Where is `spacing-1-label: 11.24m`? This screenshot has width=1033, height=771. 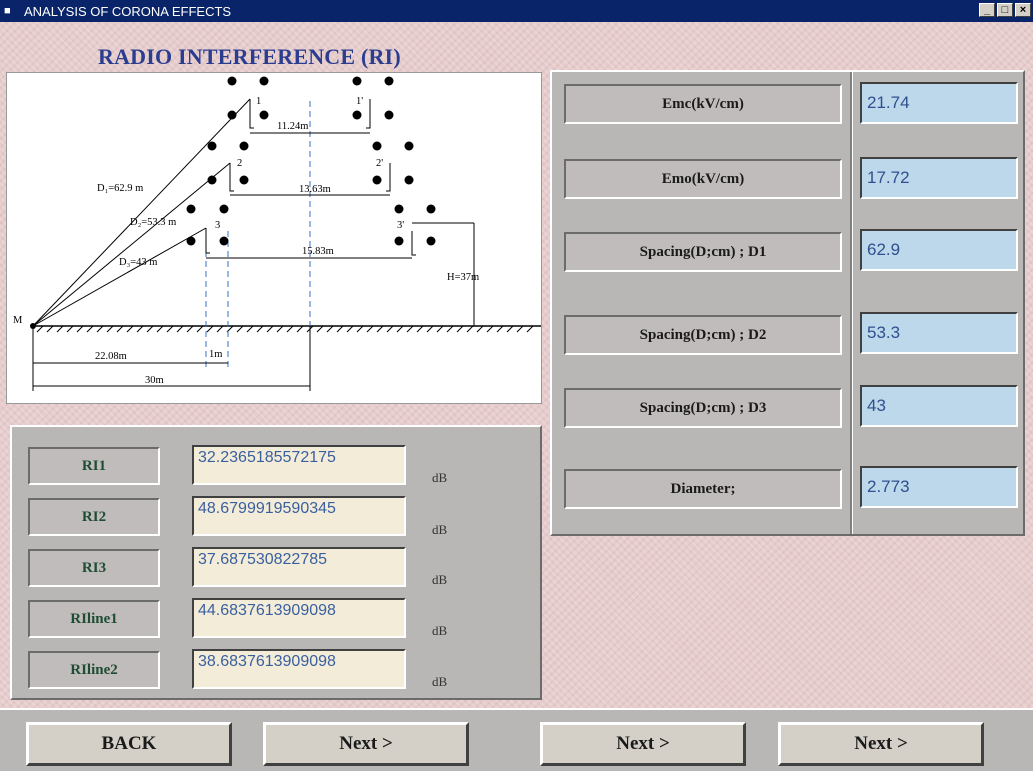 spacing-1-label: 11.24m is located at coordinates (292, 126).